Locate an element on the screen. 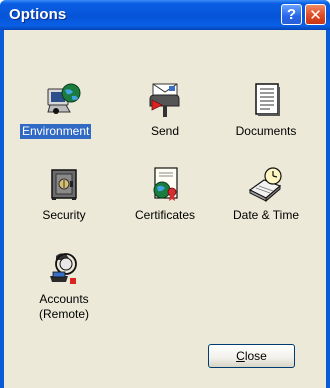  mailbox-icon is located at coordinates (164, 100).